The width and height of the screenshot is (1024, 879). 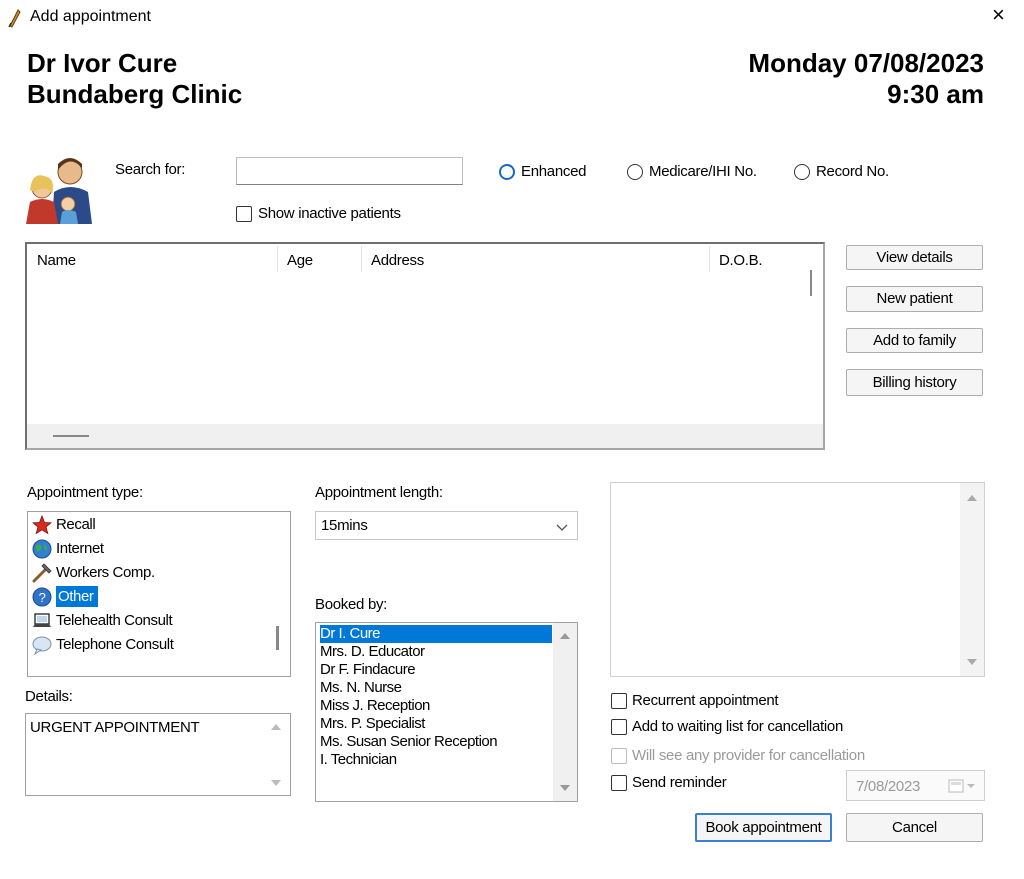 I want to click on reminder-date-value: 7/08/2023, so click(x=888, y=786).